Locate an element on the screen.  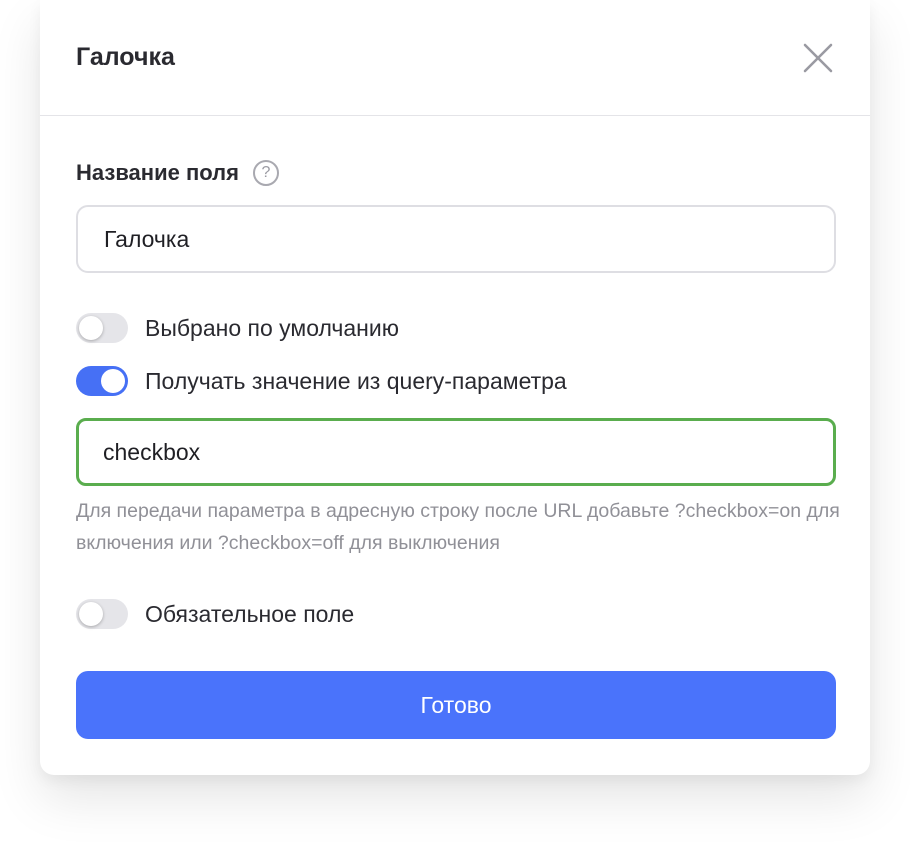
query-param-label: Получать значение из query-параметра is located at coordinates (356, 380).